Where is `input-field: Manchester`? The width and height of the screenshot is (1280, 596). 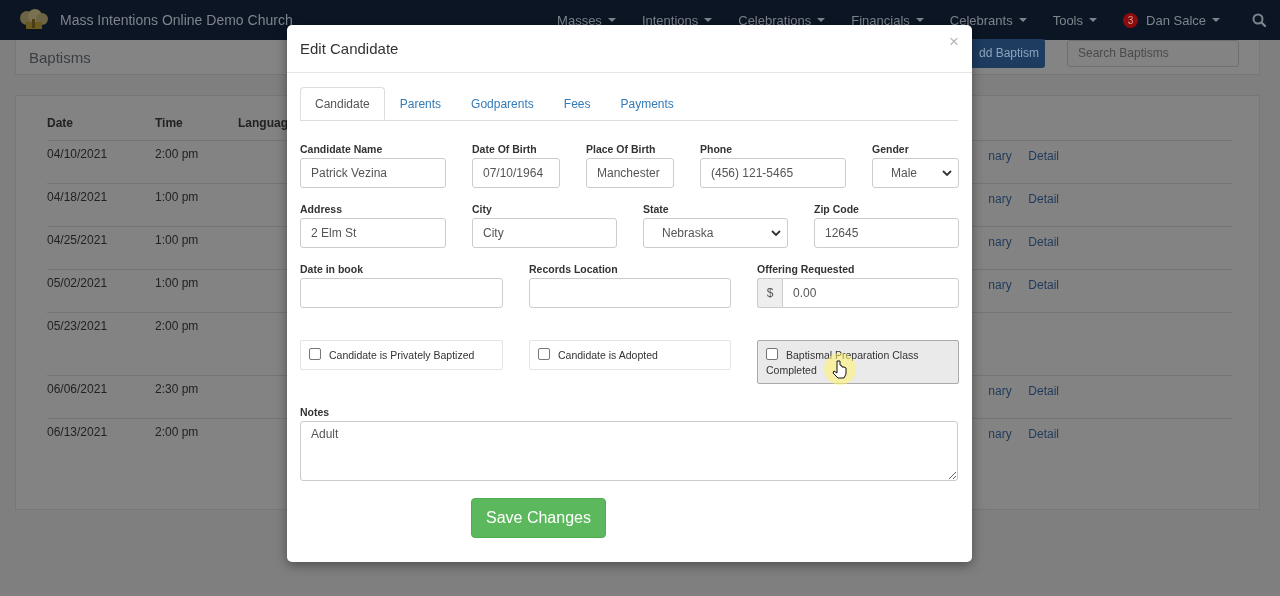 input-field: Manchester is located at coordinates (630, 173).